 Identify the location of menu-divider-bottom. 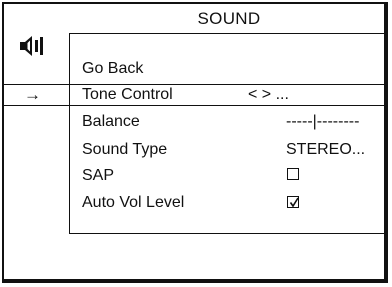
(228, 233).